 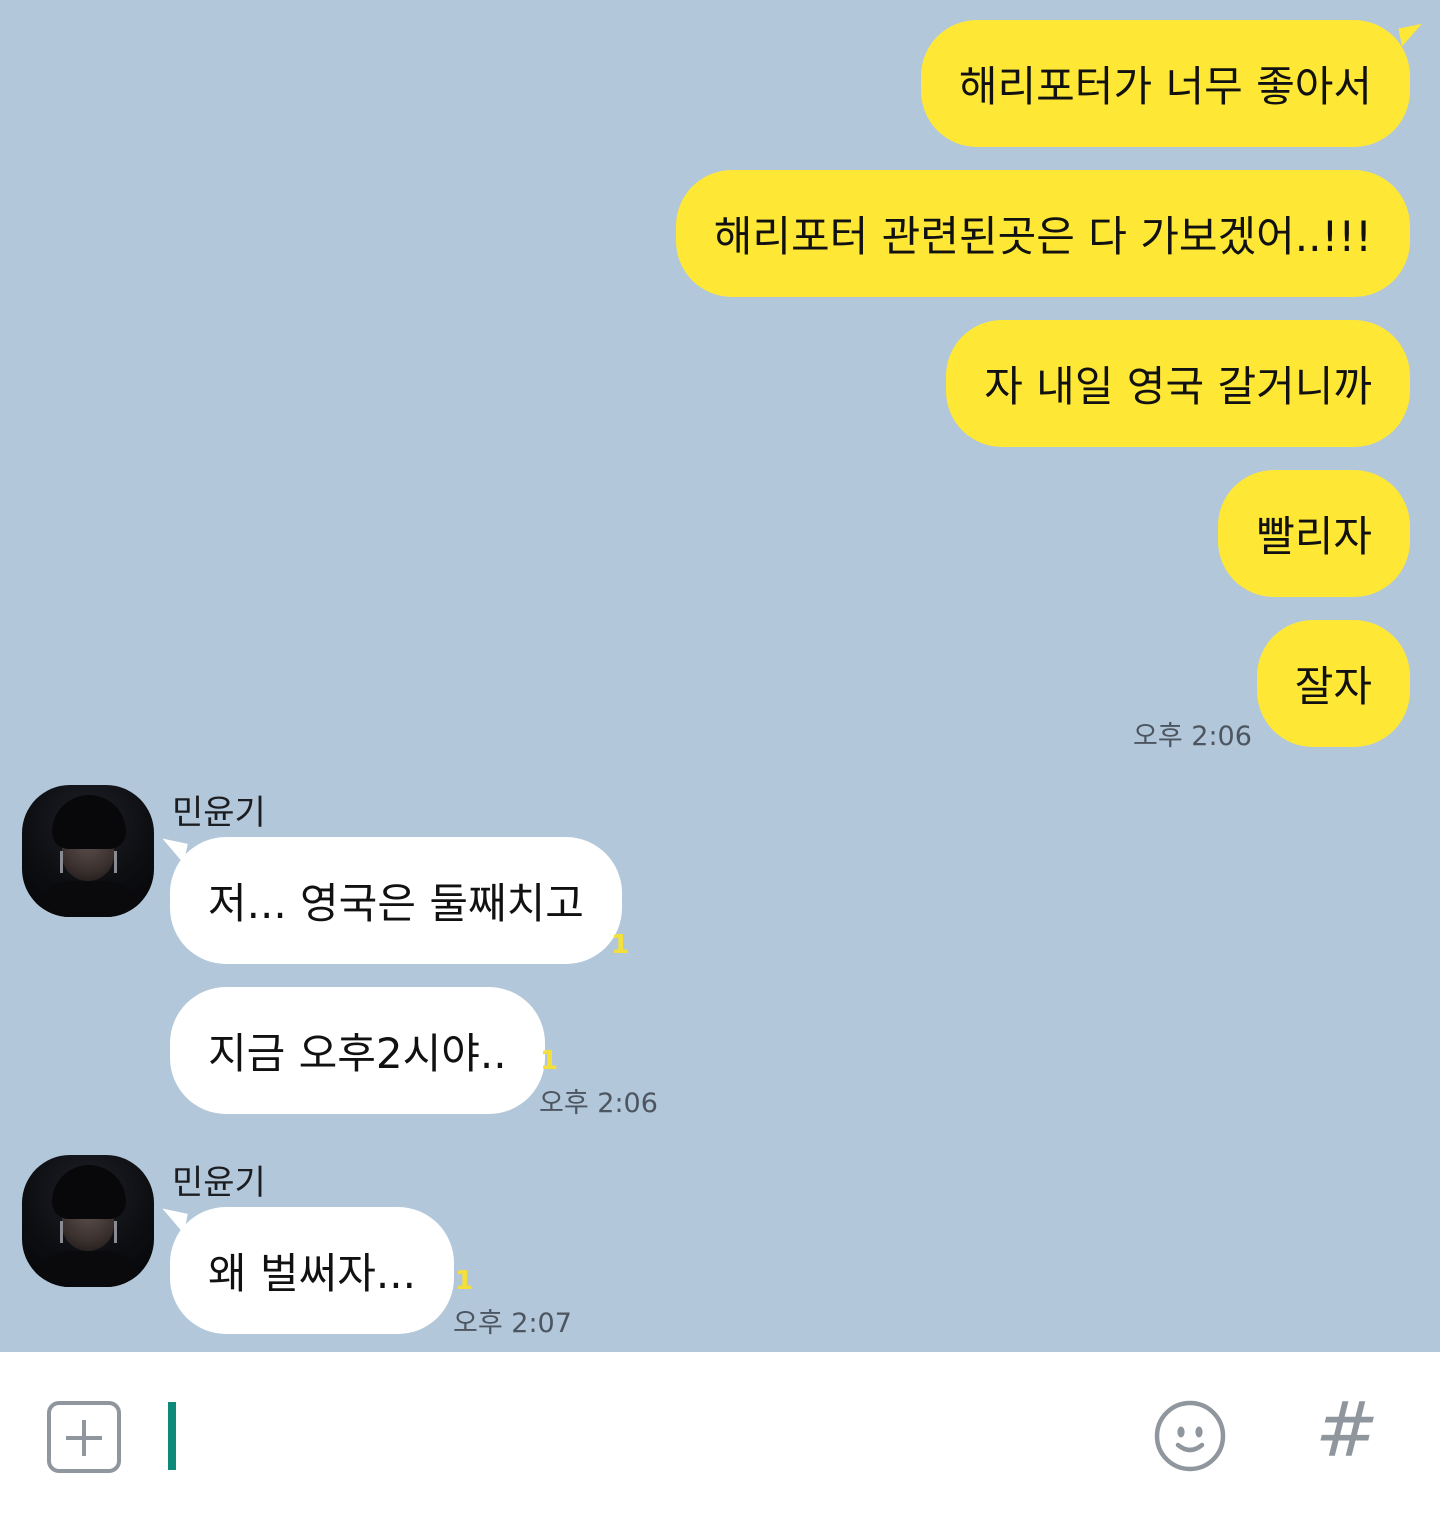 I want to click on message-input, so click(x=640, y=1436).